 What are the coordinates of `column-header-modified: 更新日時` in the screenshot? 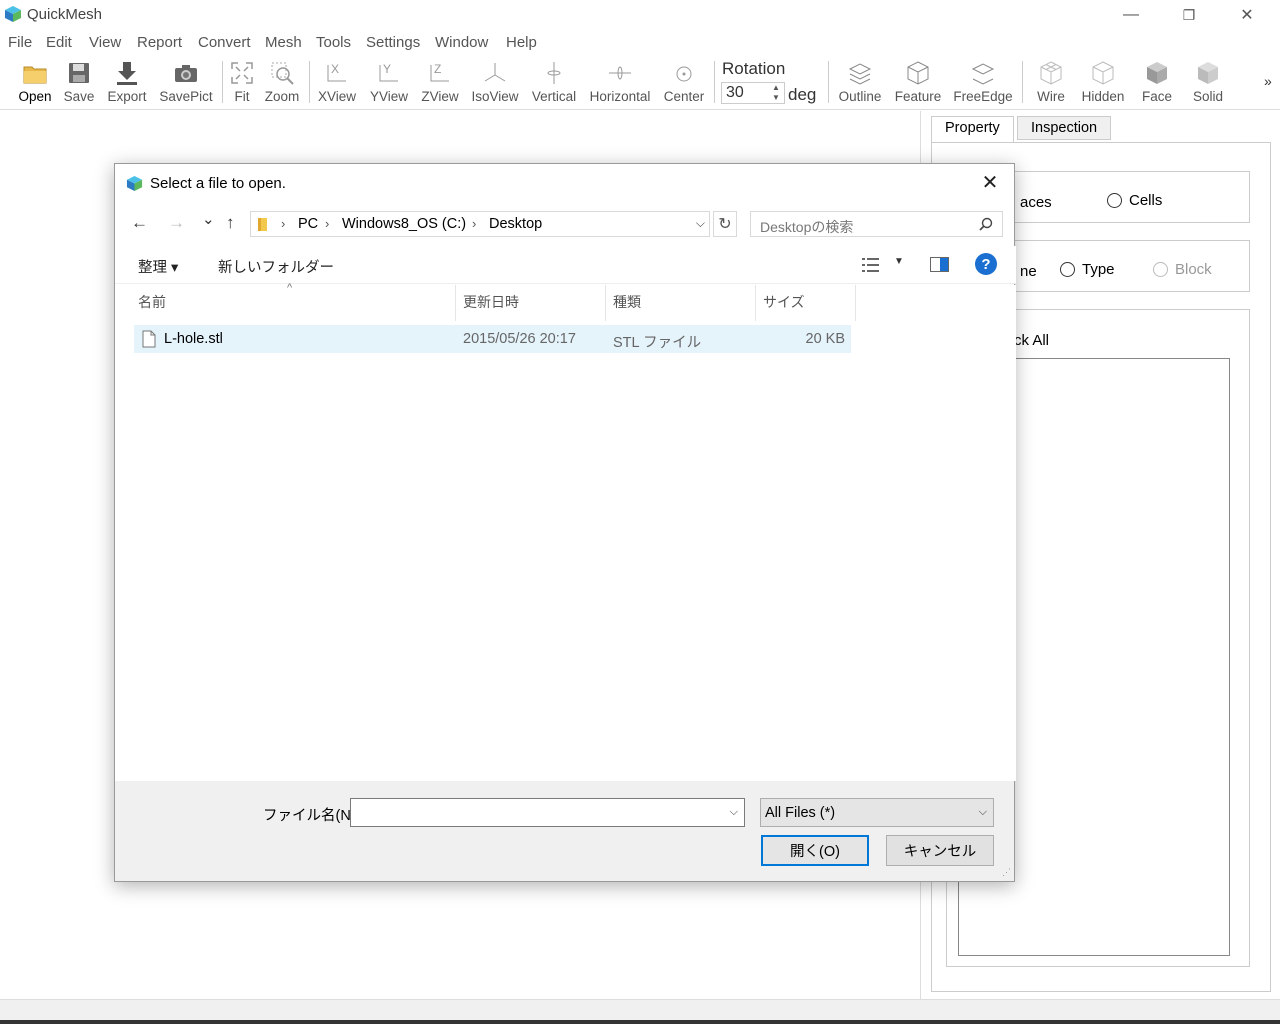 It's located at (491, 307).